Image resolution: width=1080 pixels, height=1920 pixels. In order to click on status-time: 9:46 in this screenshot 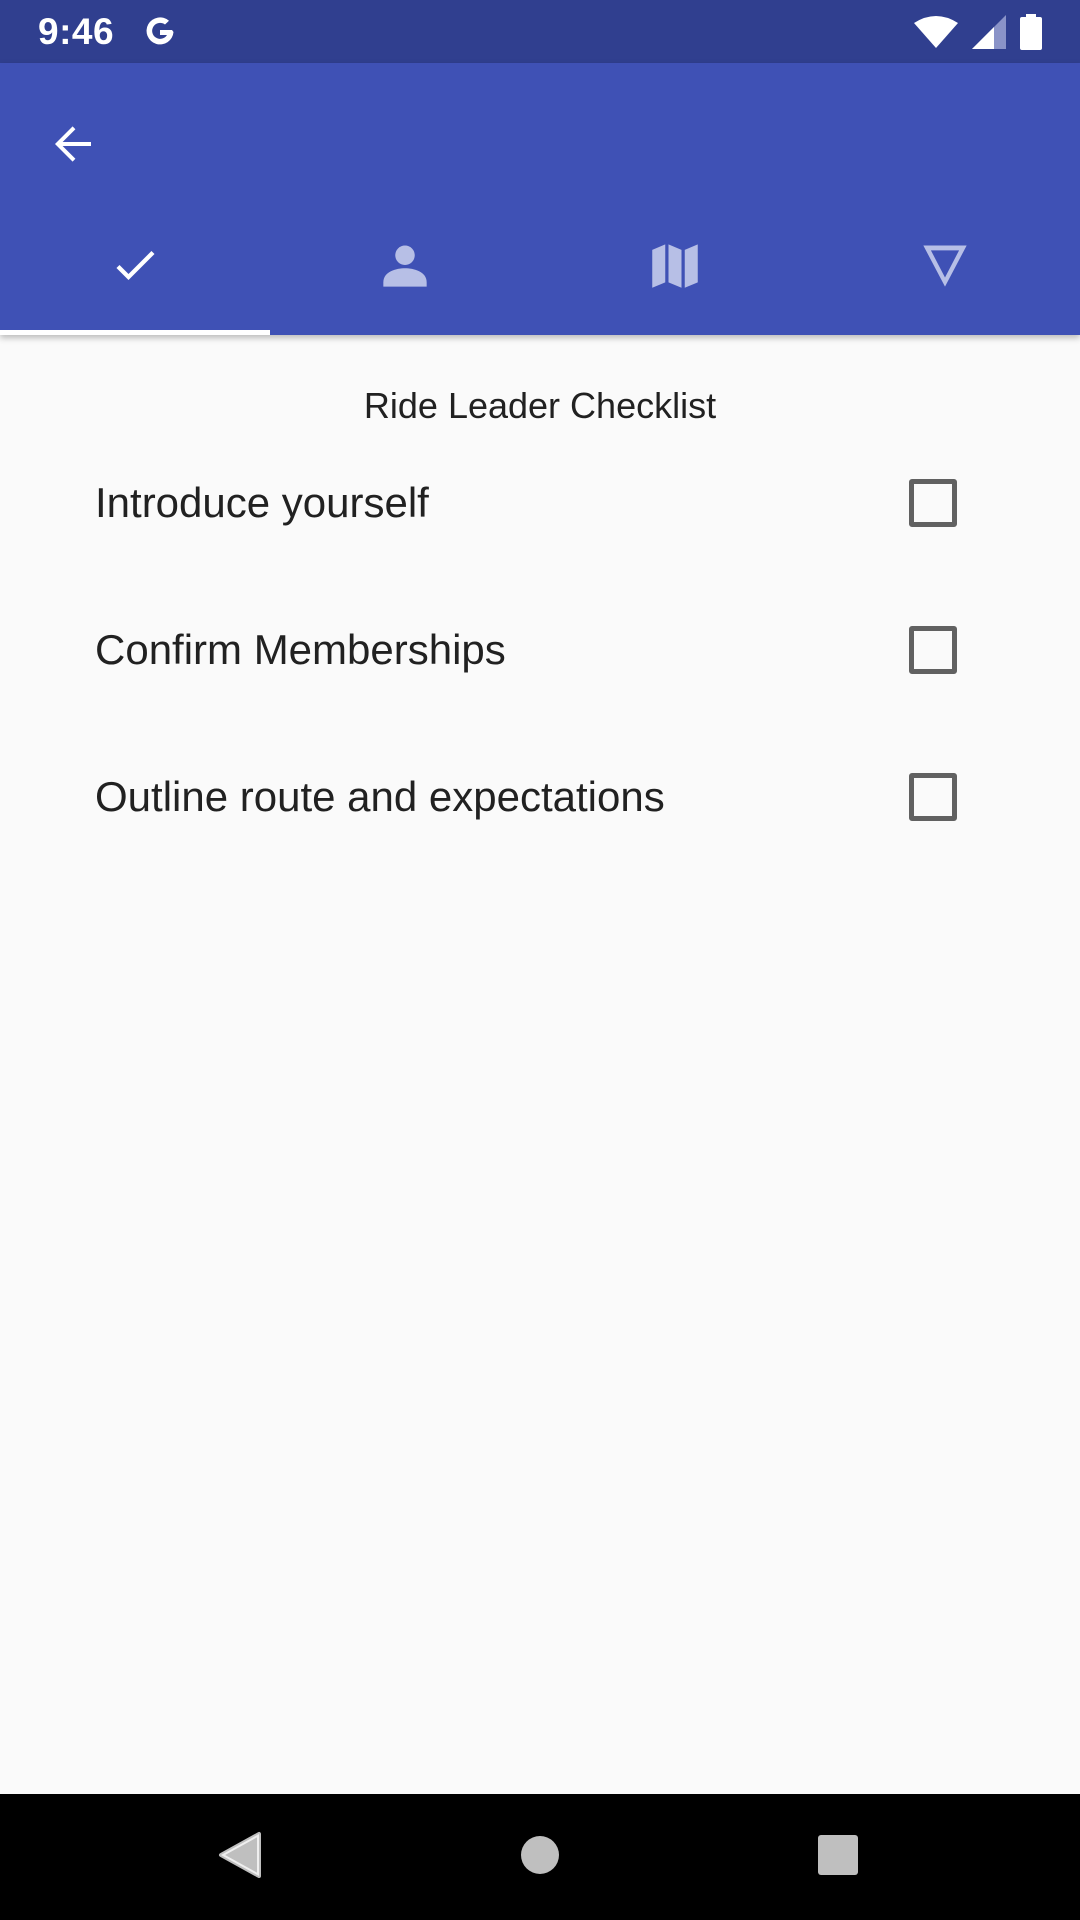, I will do `click(76, 31)`.